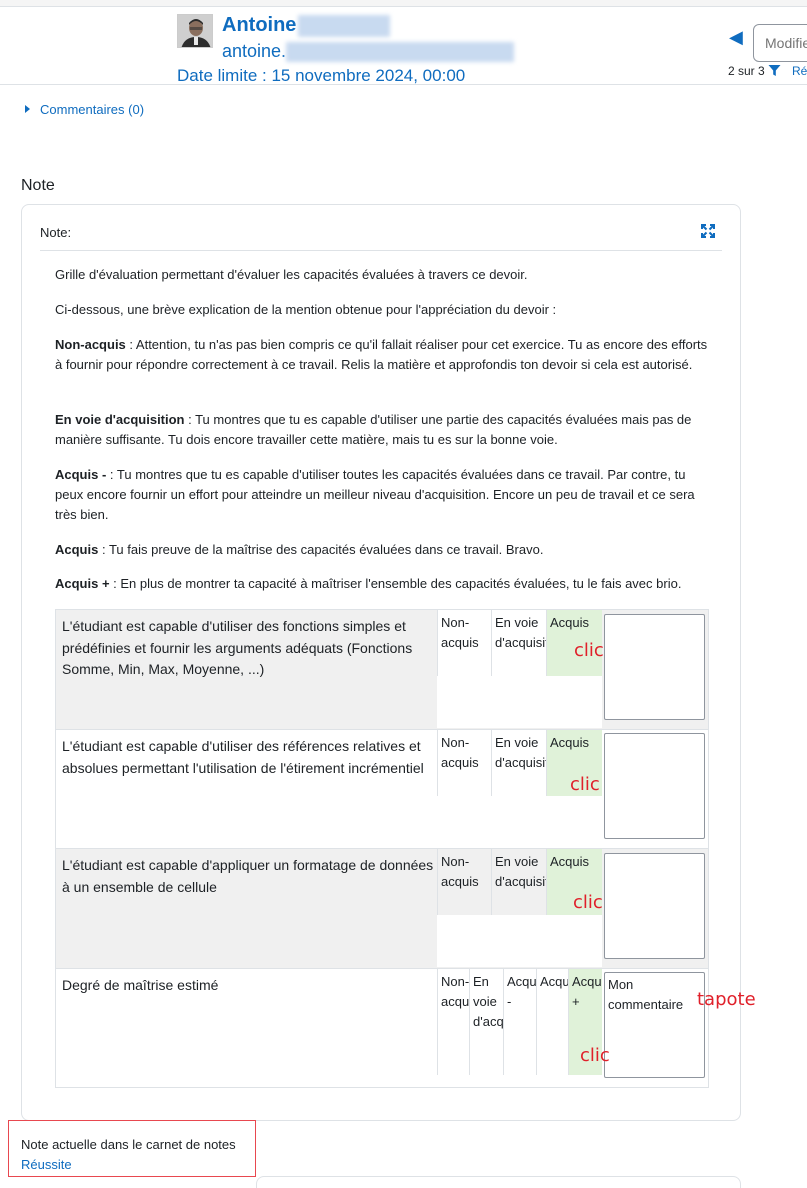  What do you see at coordinates (92, 109) in the screenshot?
I see `comments-label: Commentaires (0)` at bounding box center [92, 109].